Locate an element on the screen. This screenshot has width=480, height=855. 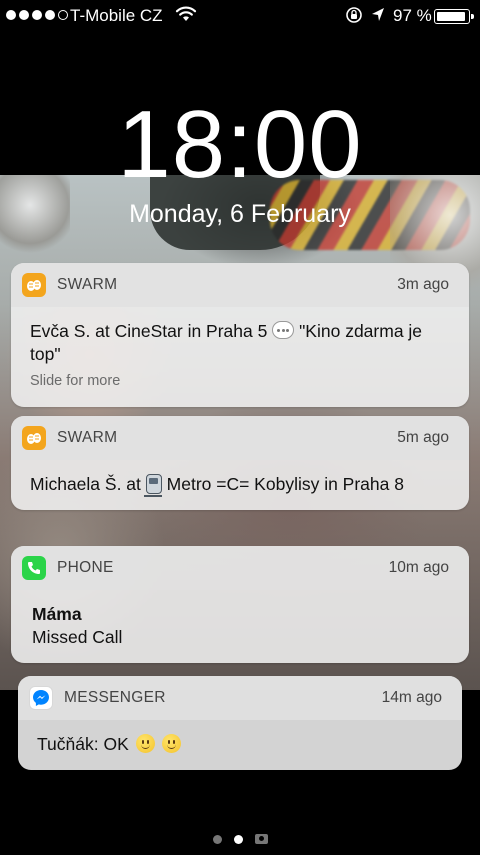
notification-text: Evča S. at CineStar in Praha 5 is located at coordinates (149, 331).